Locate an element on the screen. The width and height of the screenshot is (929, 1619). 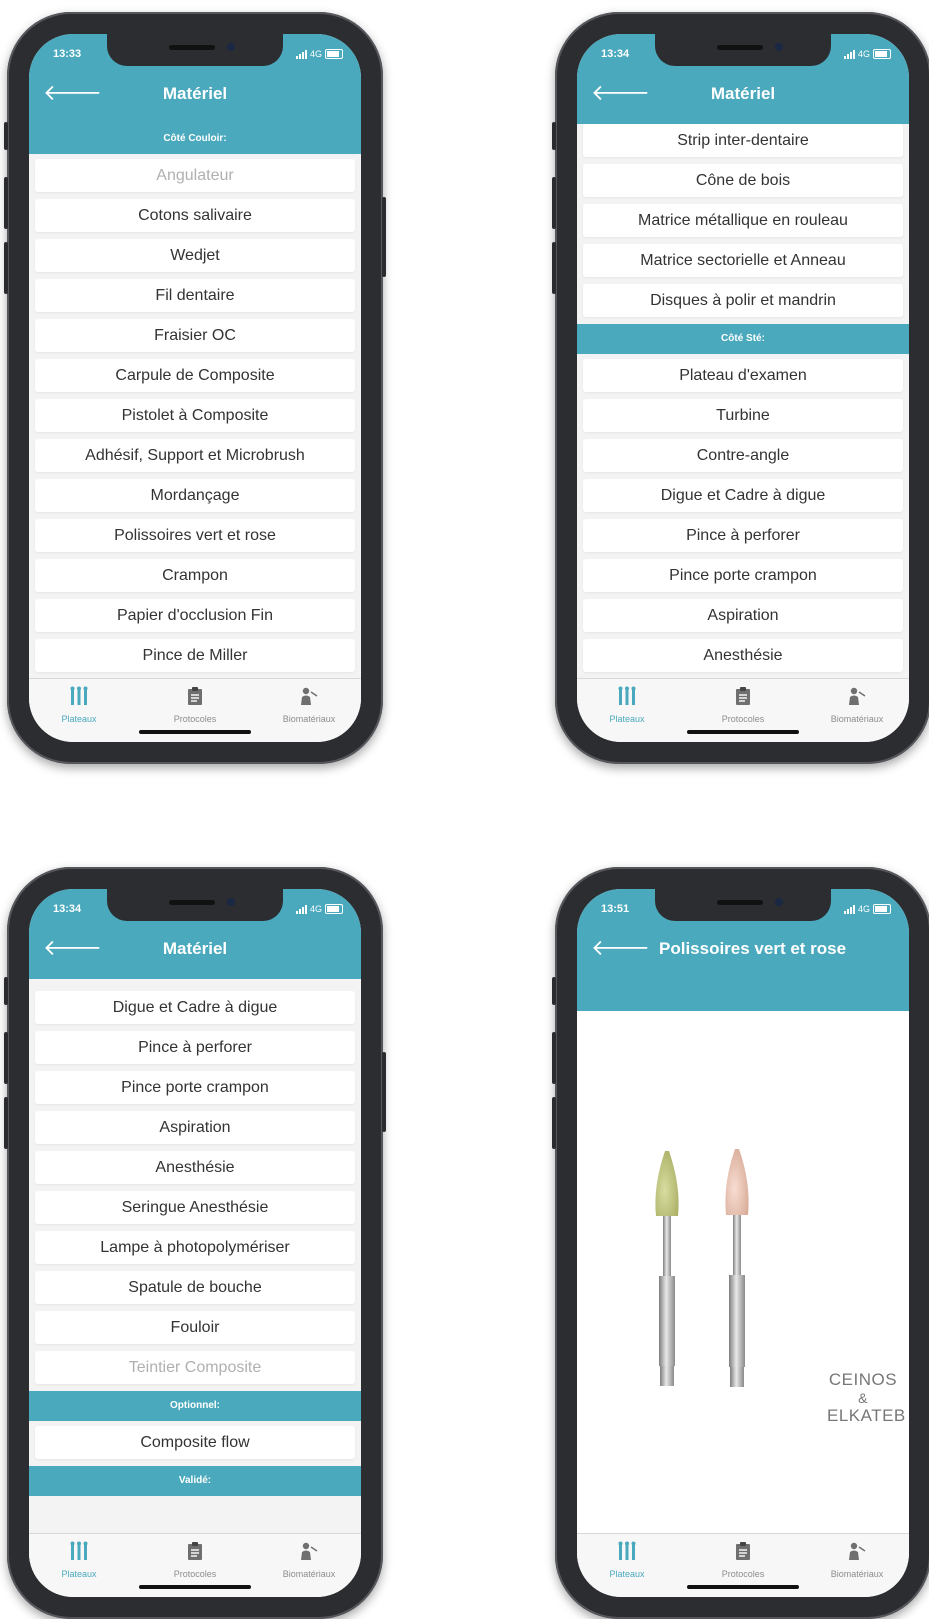
list-item: Polissoires vert et rose is located at coordinates (195, 535).